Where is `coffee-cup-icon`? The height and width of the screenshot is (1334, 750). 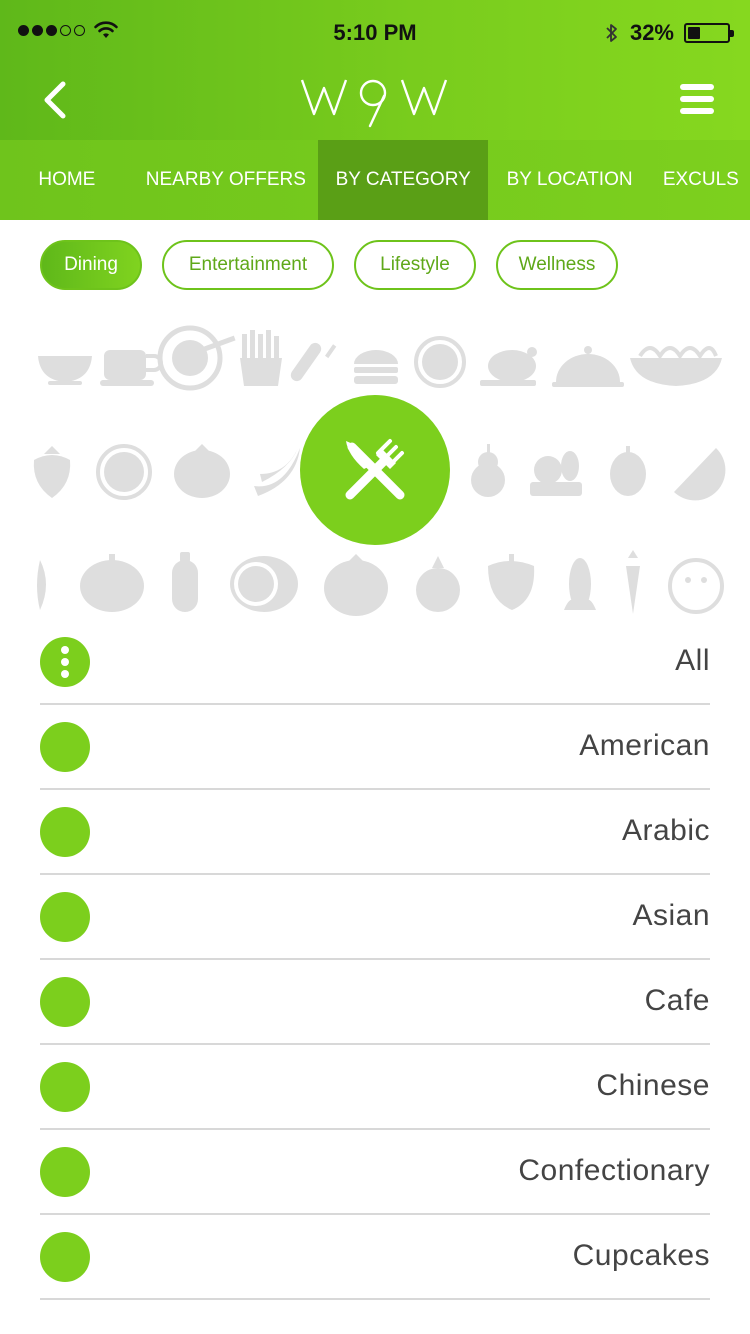 coffee-cup-icon is located at coordinates (131, 368).